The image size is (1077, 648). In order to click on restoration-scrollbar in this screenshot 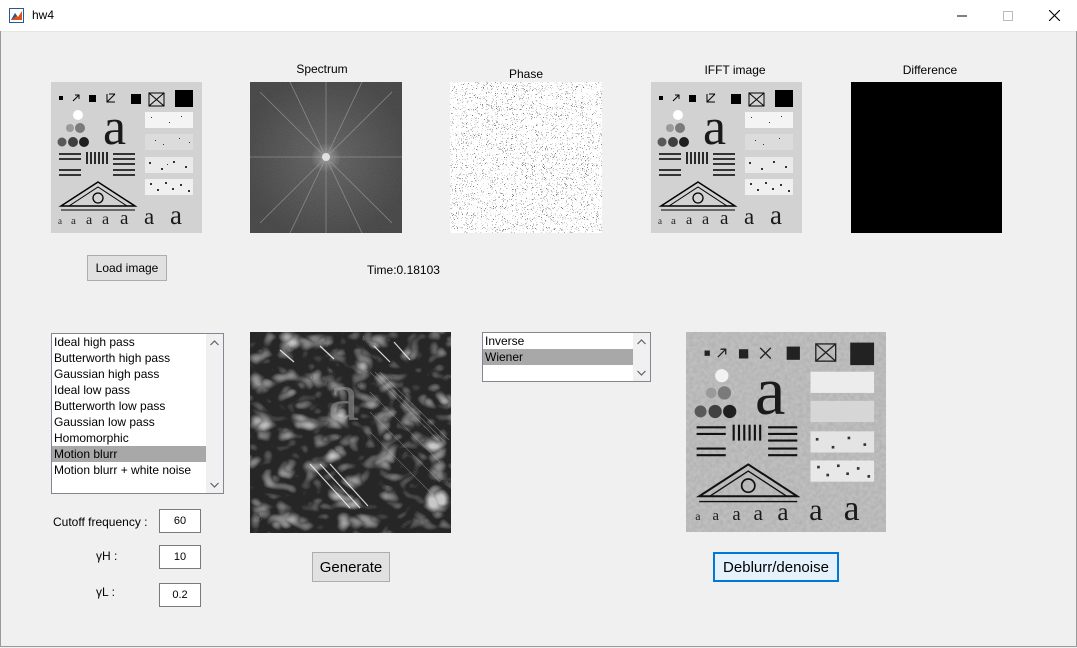, I will do `click(641, 357)`.